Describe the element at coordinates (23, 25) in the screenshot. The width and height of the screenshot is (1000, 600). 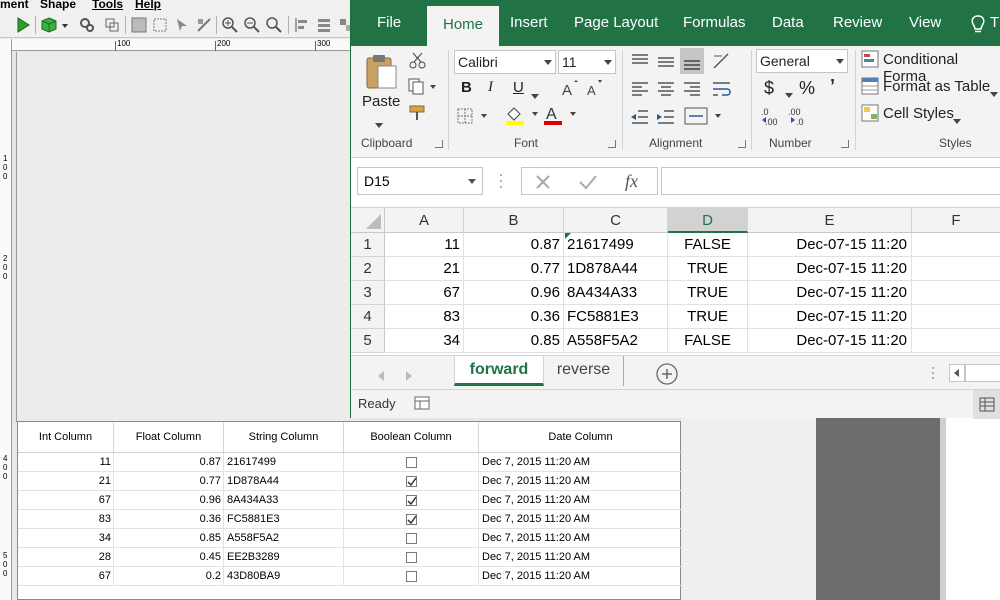
I see `play-icon` at that location.